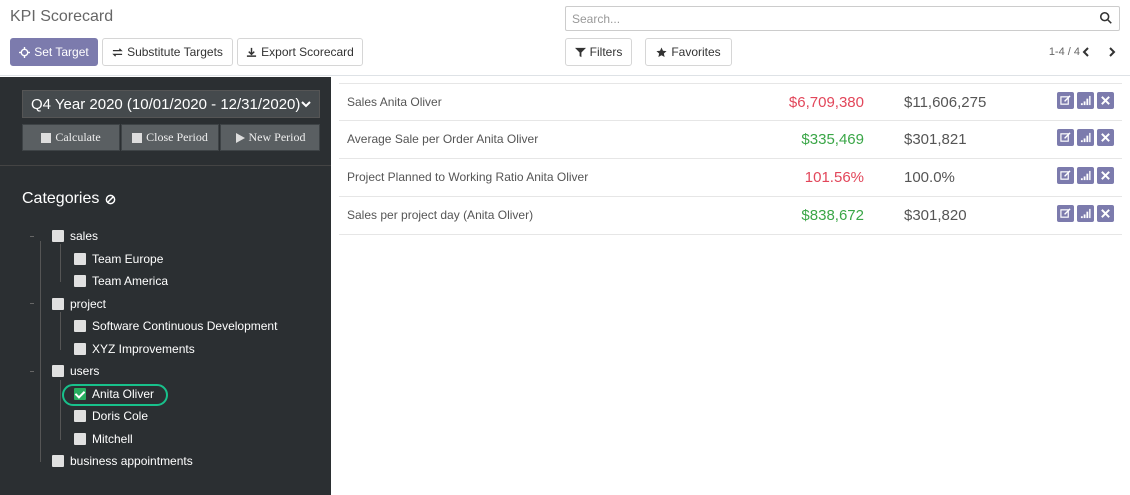  I want to click on category-node: Mitchell, so click(103, 439).